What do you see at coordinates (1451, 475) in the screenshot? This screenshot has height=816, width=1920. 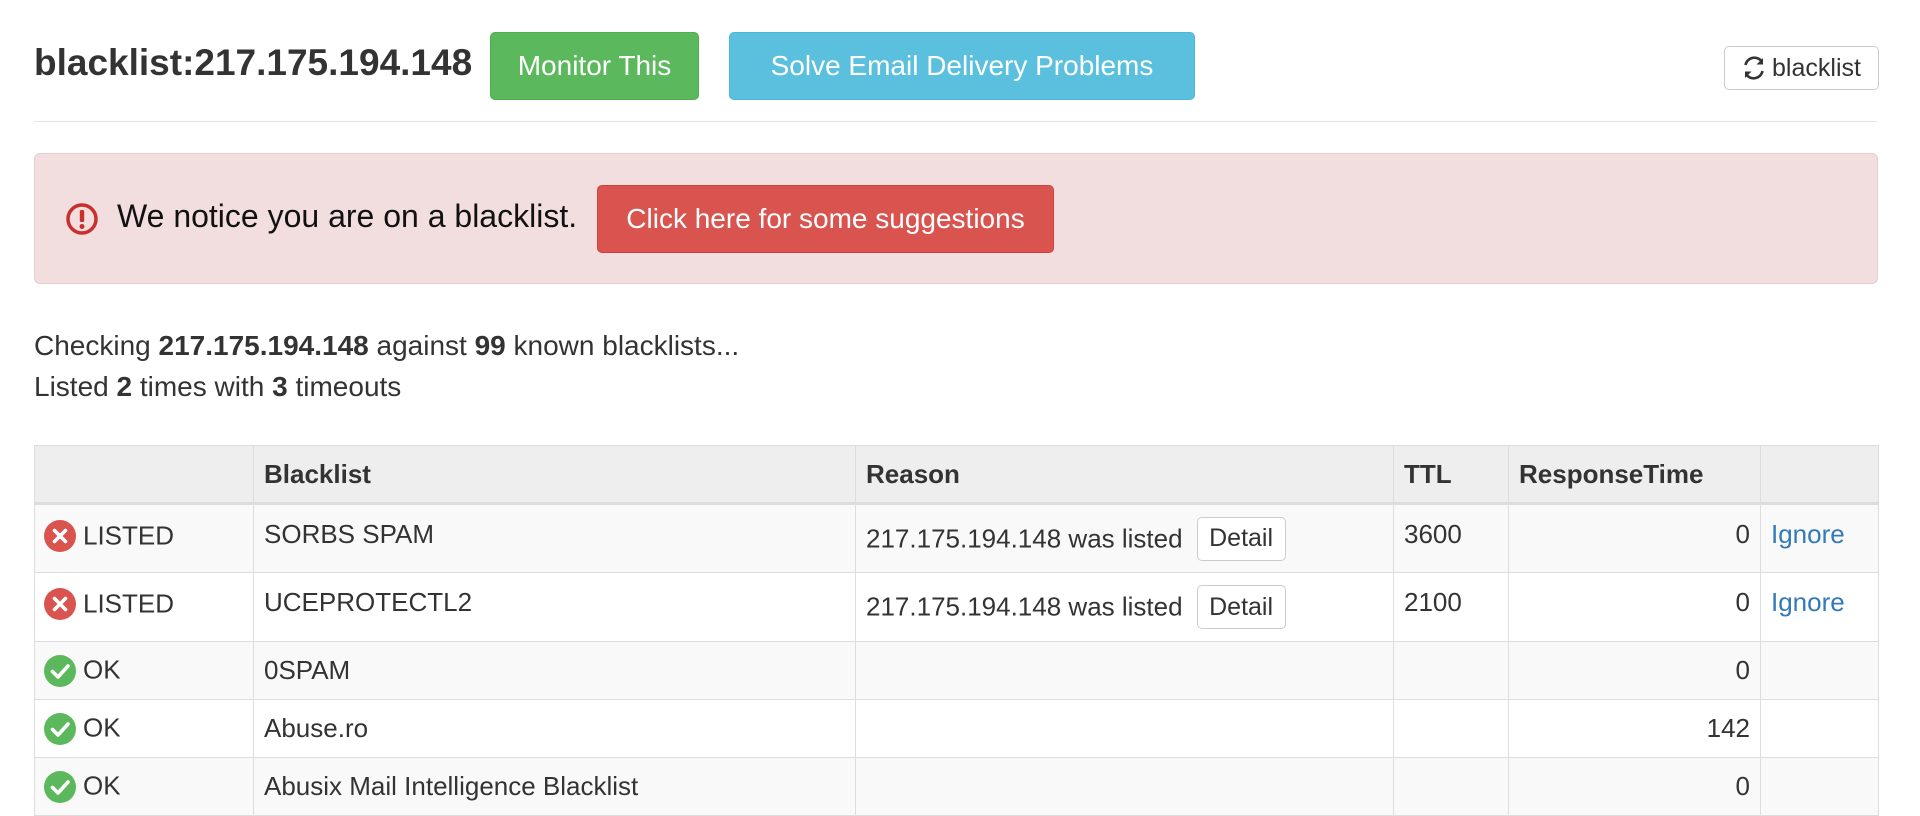 I see `header-ttl: TTL` at bounding box center [1451, 475].